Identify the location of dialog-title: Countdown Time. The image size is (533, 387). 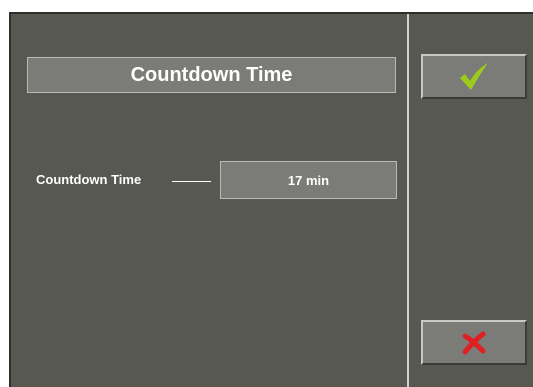
(211, 75).